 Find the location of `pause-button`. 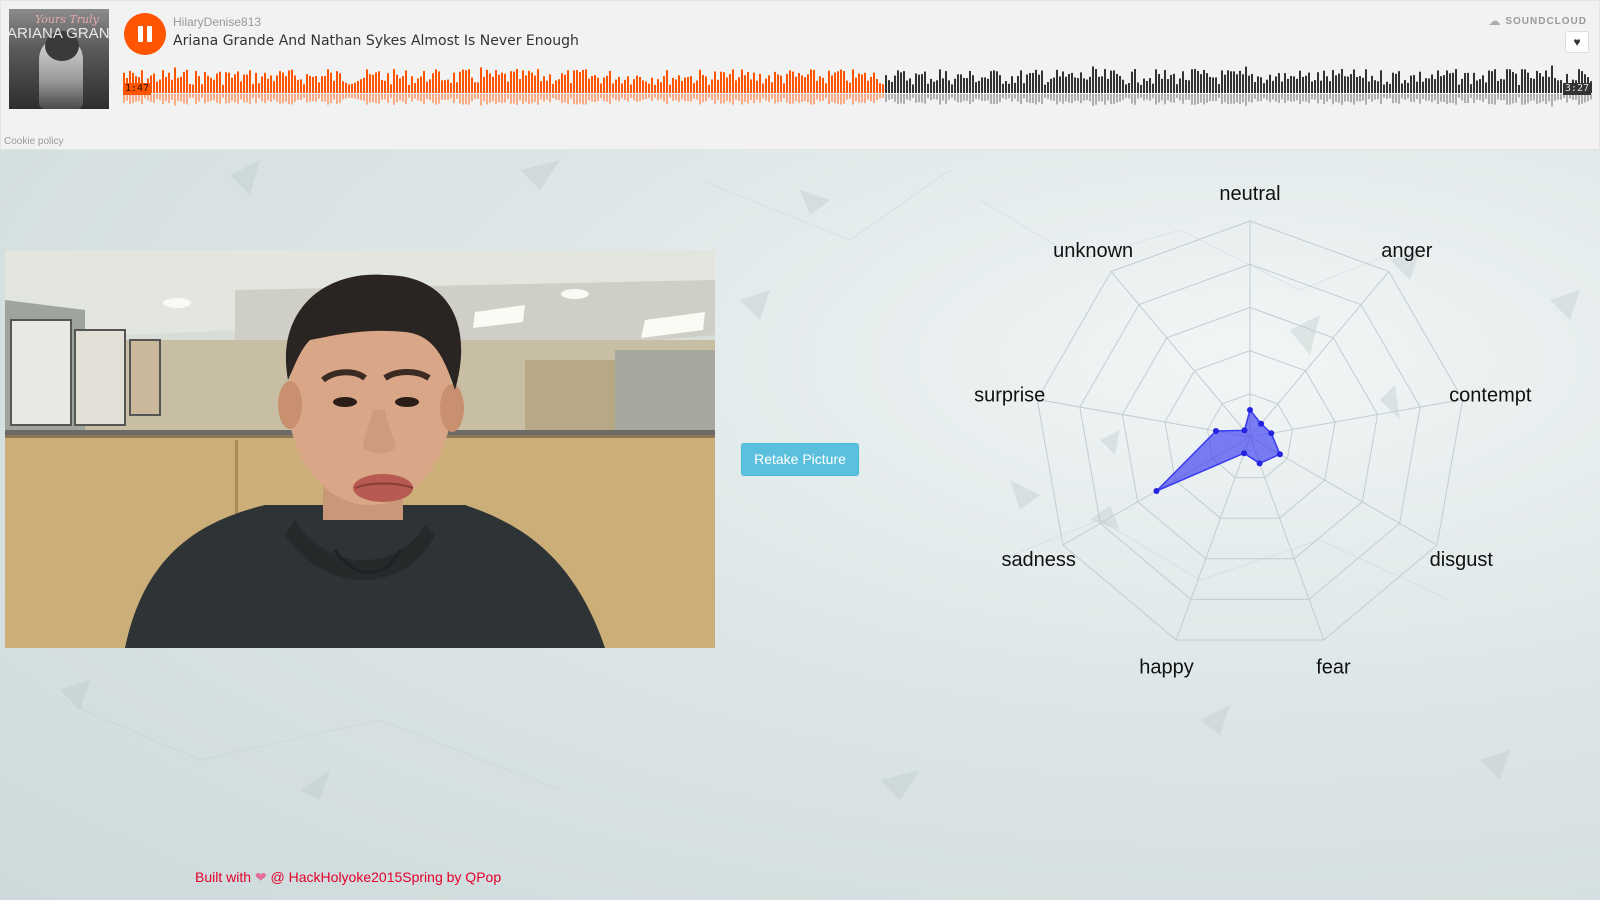

pause-button is located at coordinates (145, 34).